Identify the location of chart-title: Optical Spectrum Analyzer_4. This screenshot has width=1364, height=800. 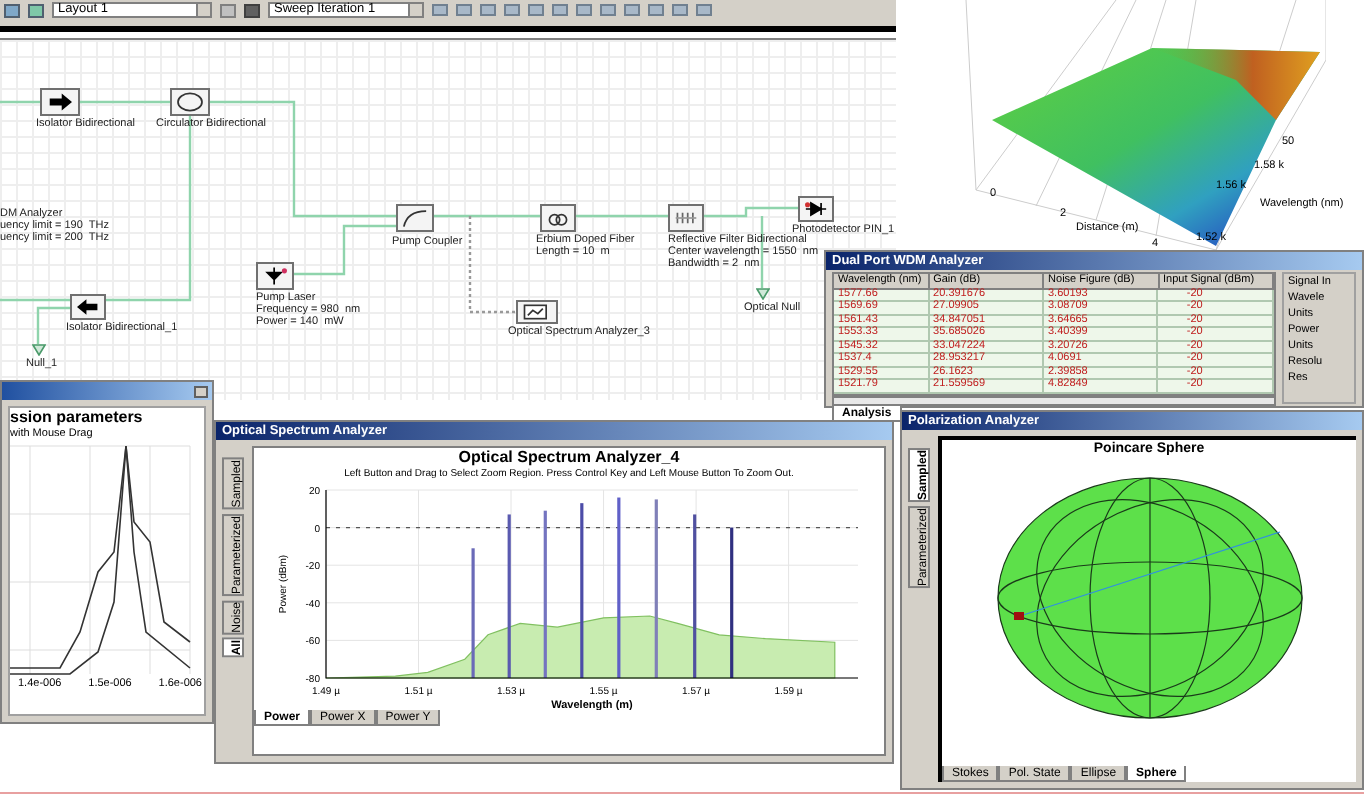
(569, 458).